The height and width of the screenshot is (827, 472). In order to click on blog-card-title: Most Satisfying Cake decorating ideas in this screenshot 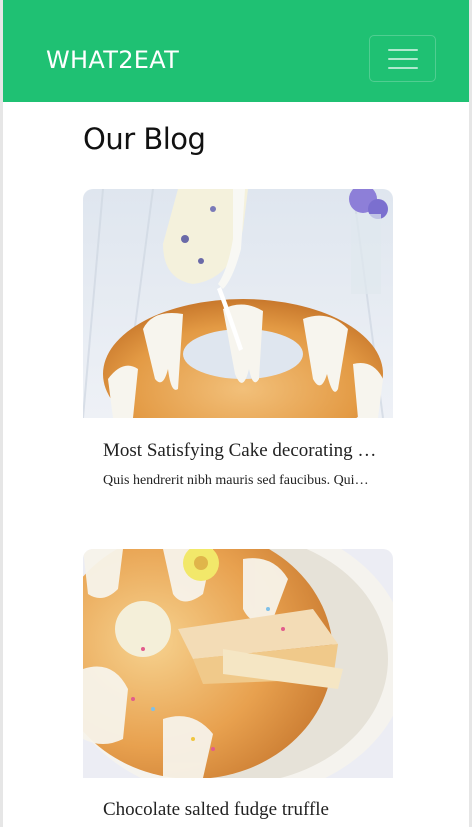, I will do `click(240, 451)`.